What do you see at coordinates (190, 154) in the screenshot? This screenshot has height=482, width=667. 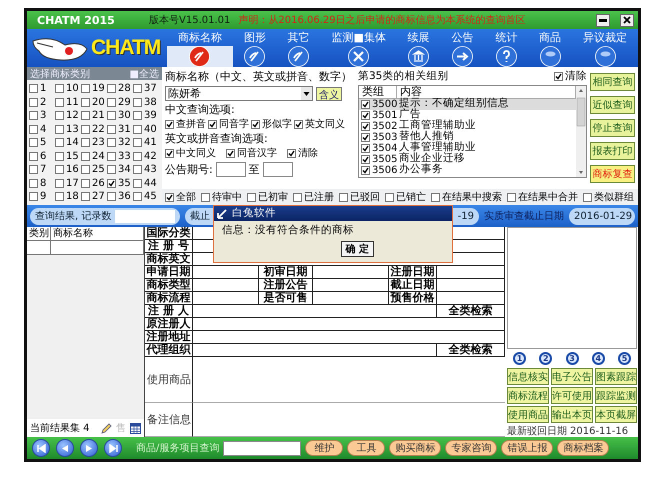 I see `checkbox: 中文同义` at bounding box center [190, 154].